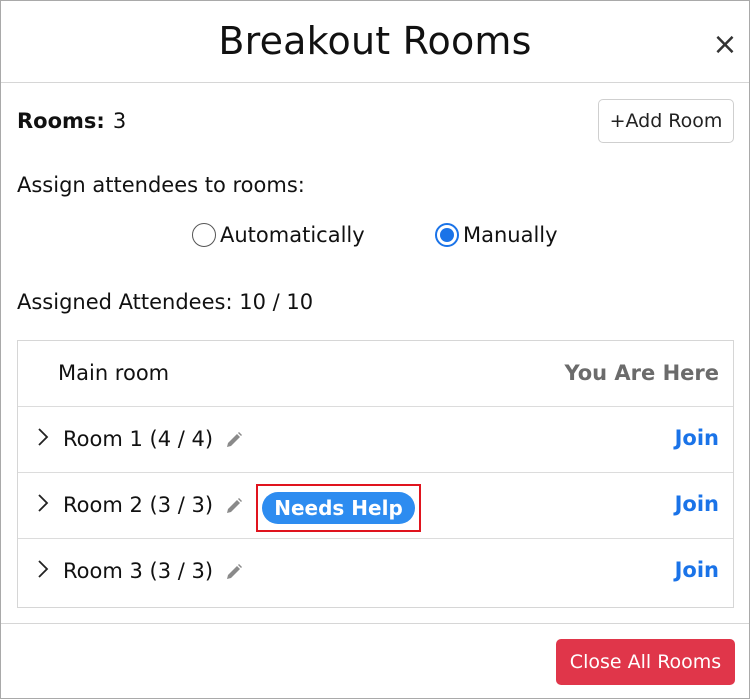 The height and width of the screenshot is (699, 750). I want to click on main-room-name: Main room, so click(114, 373).